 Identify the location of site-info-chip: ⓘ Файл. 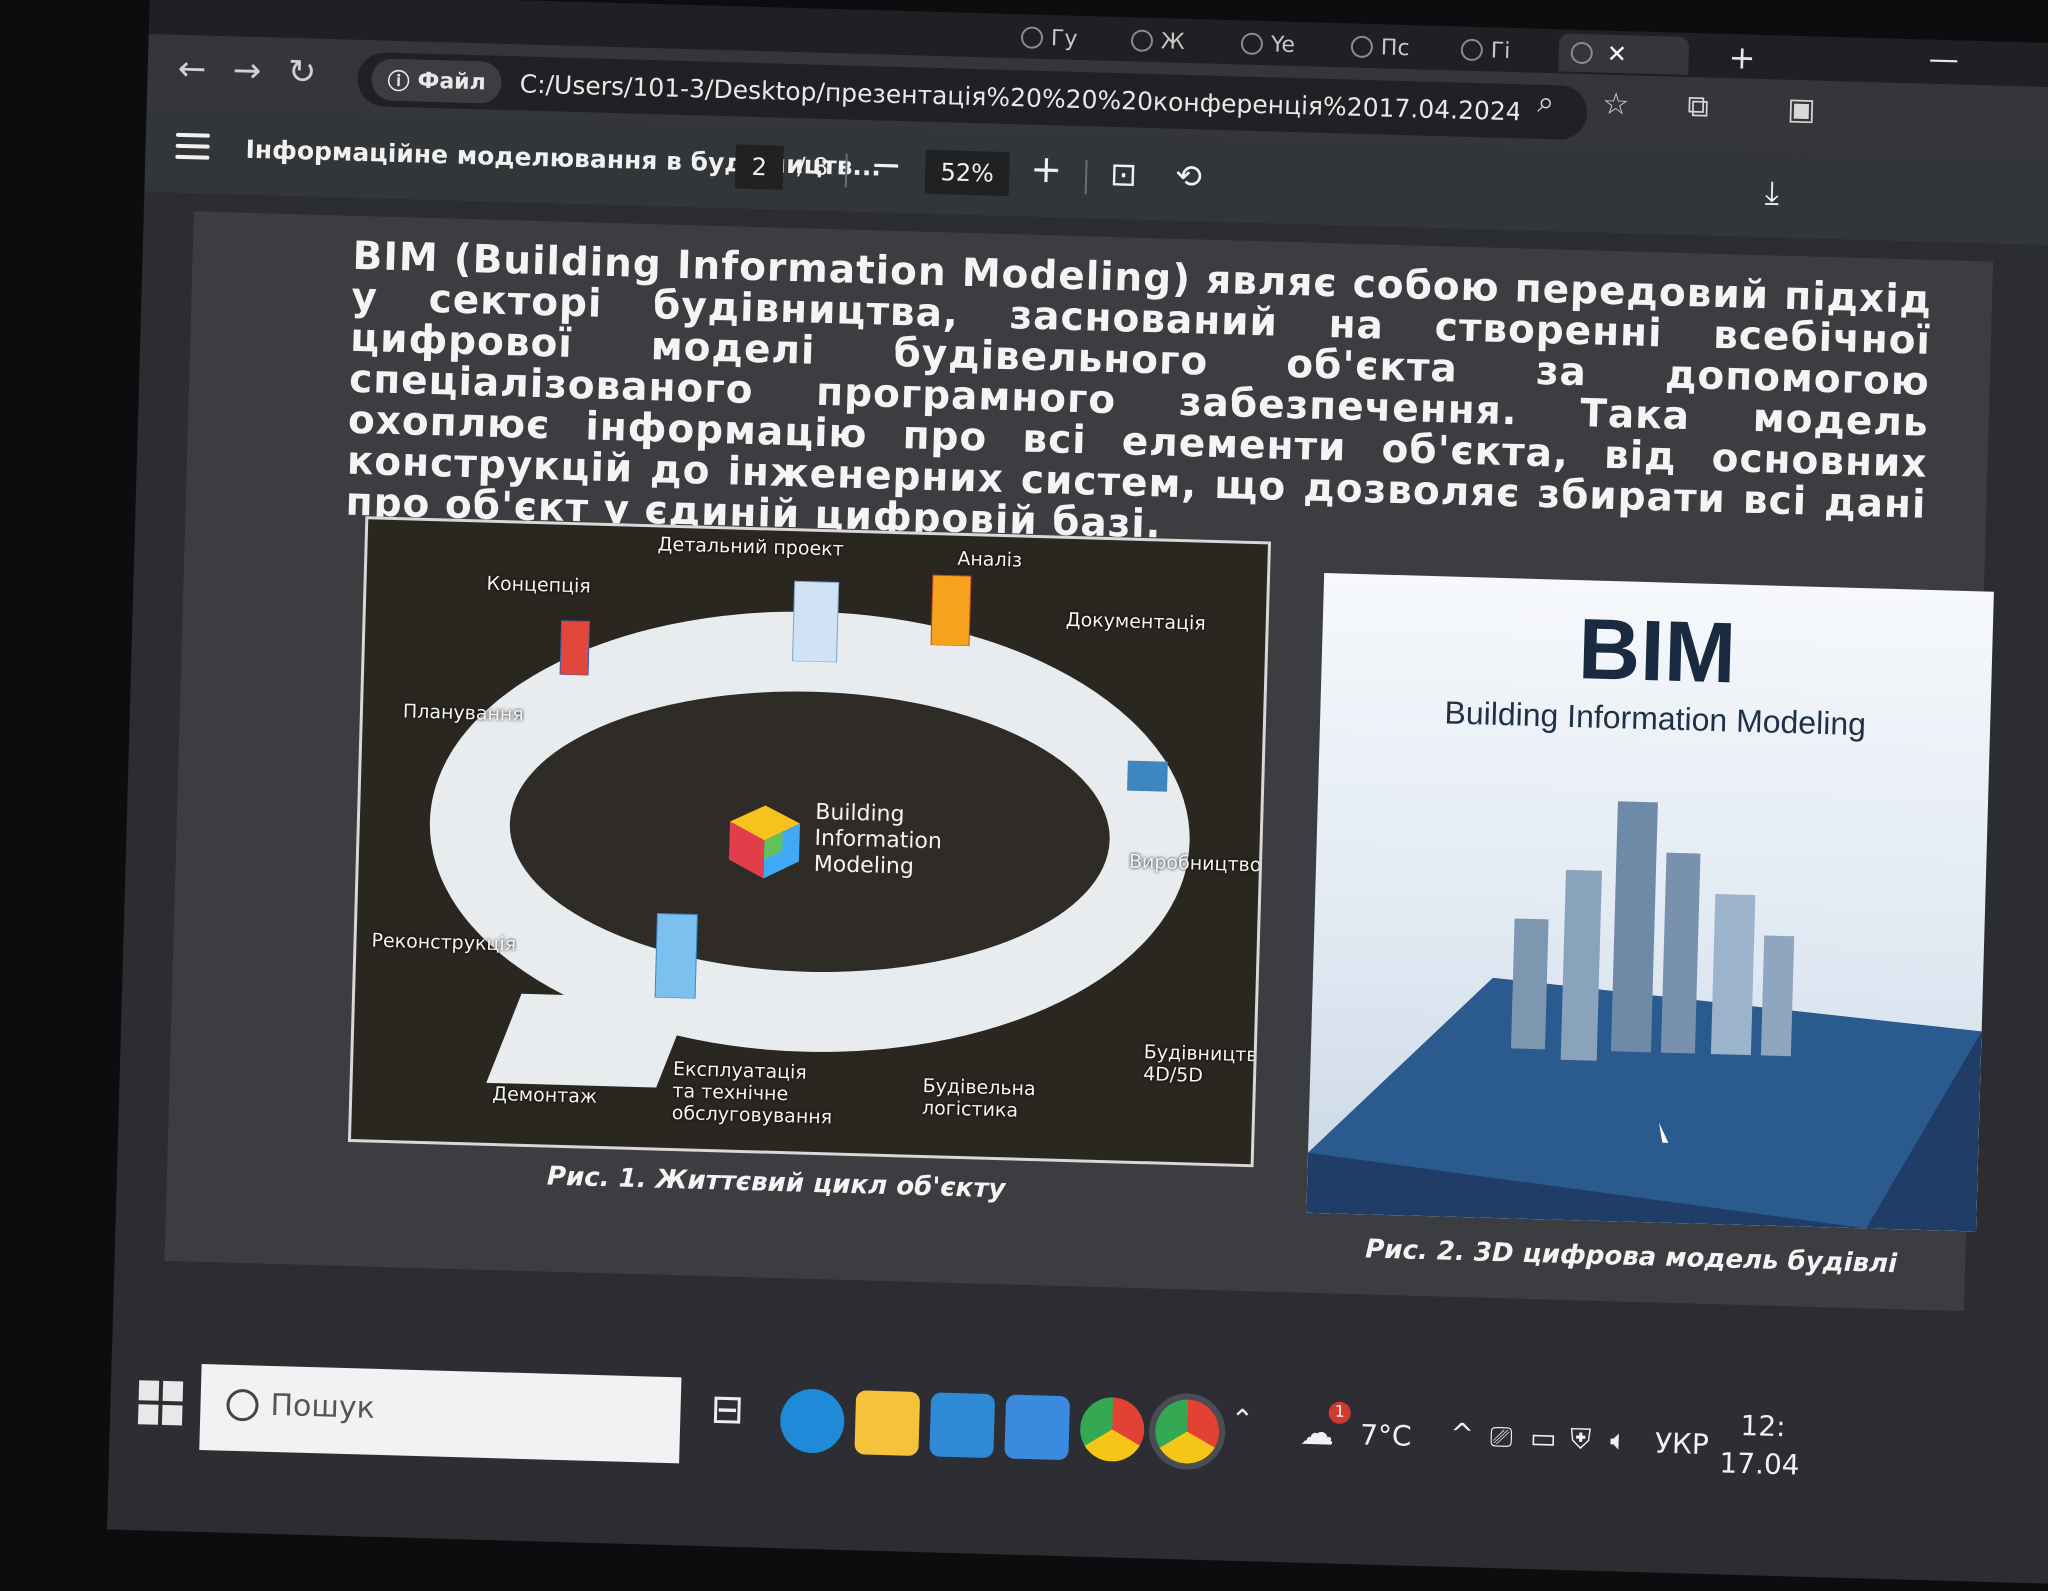
(437, 81).